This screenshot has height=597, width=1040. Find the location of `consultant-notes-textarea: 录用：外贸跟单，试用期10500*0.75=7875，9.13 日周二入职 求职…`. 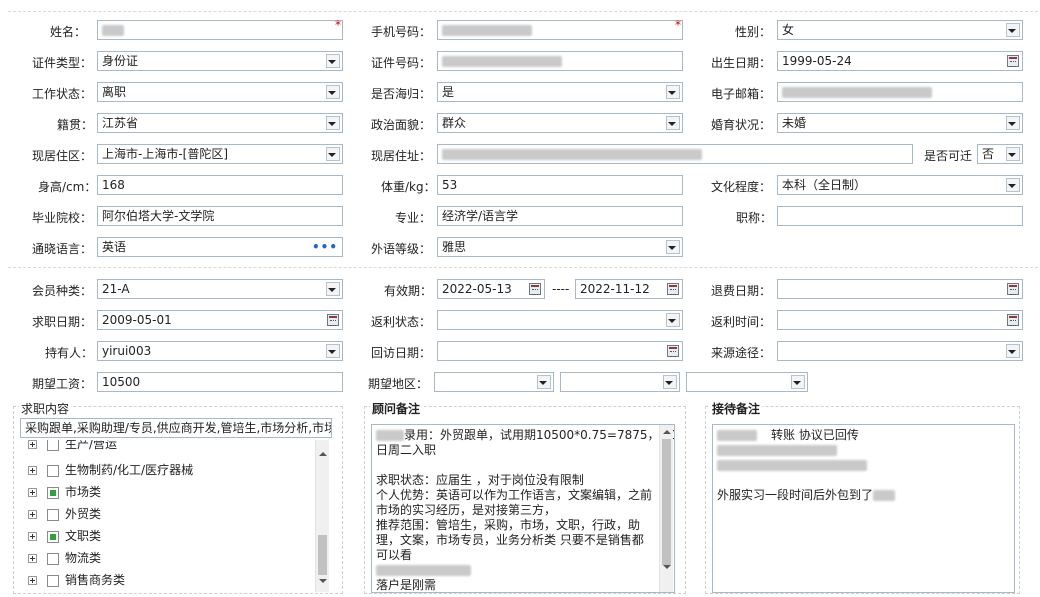

consultant-notes-textarea: 录用：外贸跟单，试用期10500*0.75=7875，9.13 日周二入职 求职… is located at coordinates (523, 508).